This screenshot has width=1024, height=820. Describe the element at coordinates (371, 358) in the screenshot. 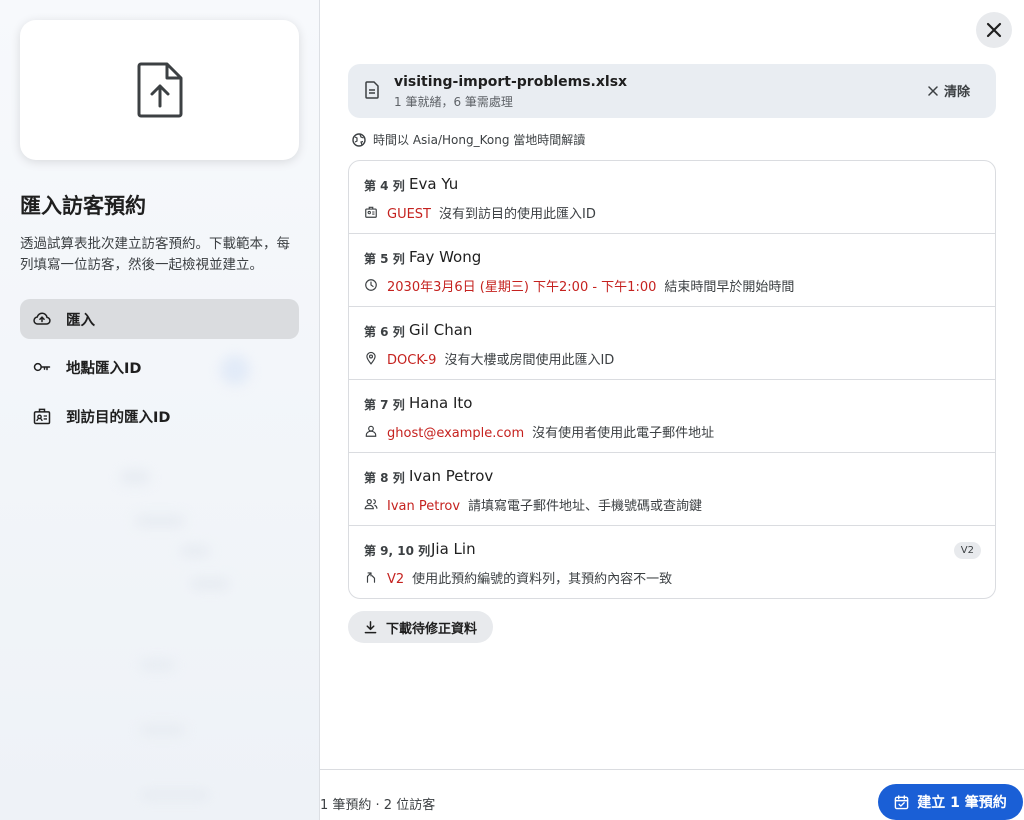

I see `location-pin-icon` at that location.